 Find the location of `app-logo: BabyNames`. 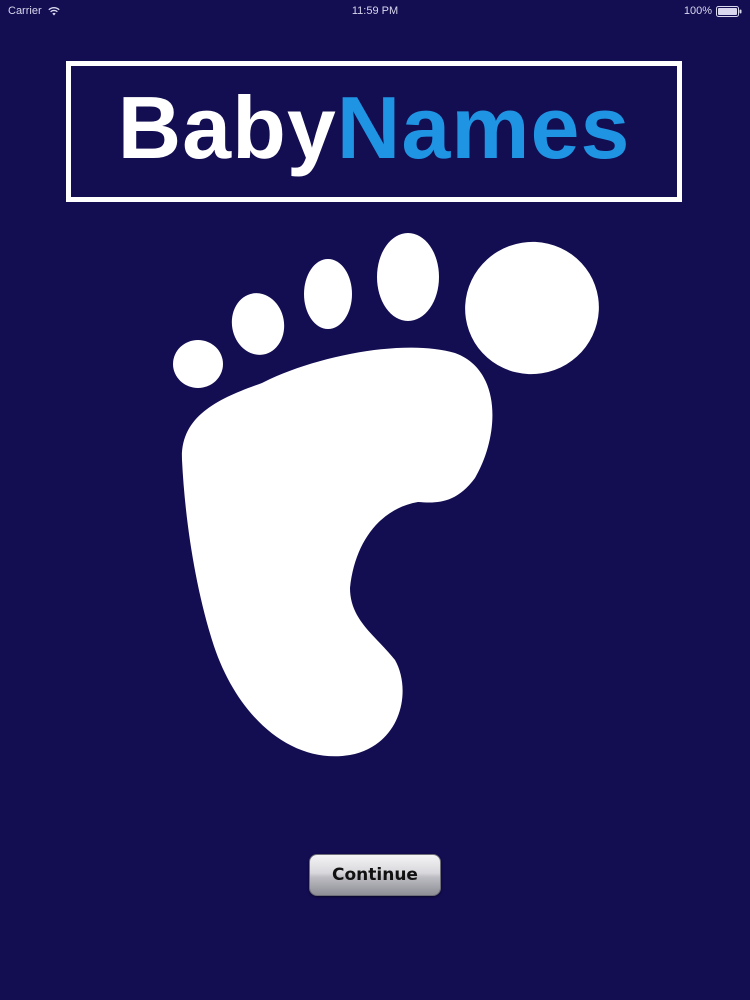

app-logo: BabyNames is located at coordinates (374, 131).